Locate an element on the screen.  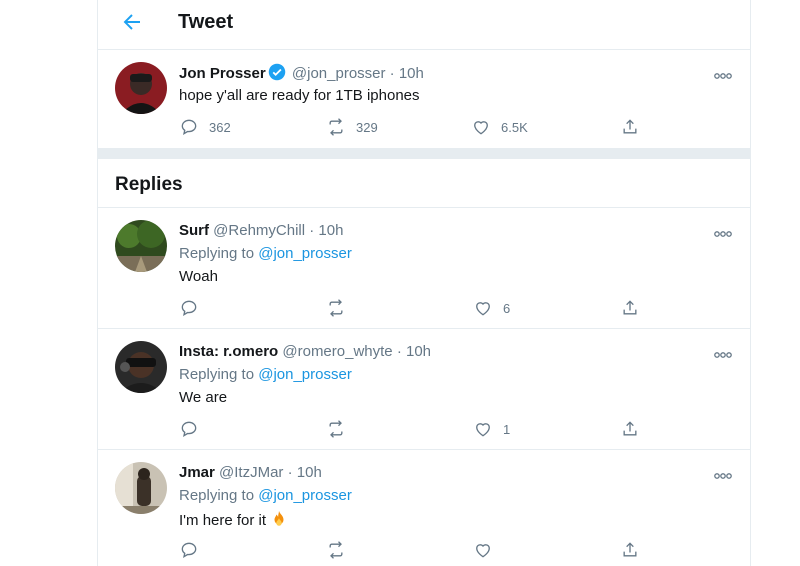
section-divider is located at coordinates (424, 153).